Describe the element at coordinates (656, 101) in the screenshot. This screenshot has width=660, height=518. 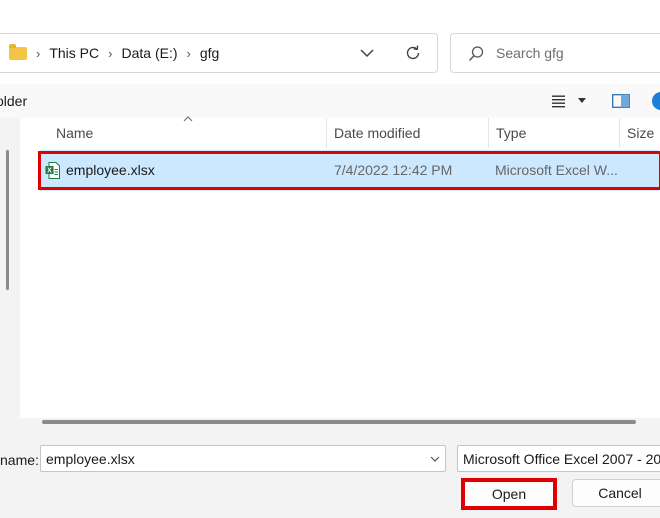
I see `help-icon` at that location.